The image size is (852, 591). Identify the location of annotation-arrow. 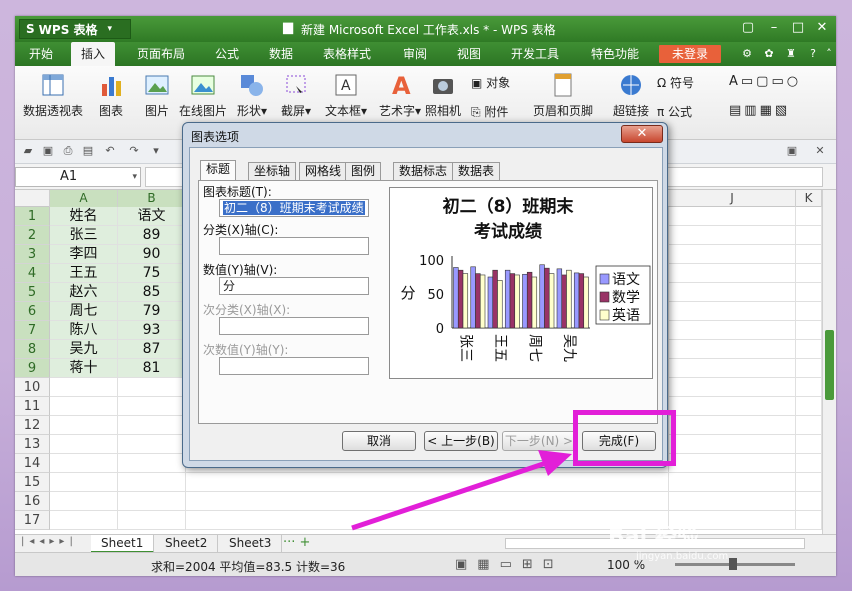
(461, 490).